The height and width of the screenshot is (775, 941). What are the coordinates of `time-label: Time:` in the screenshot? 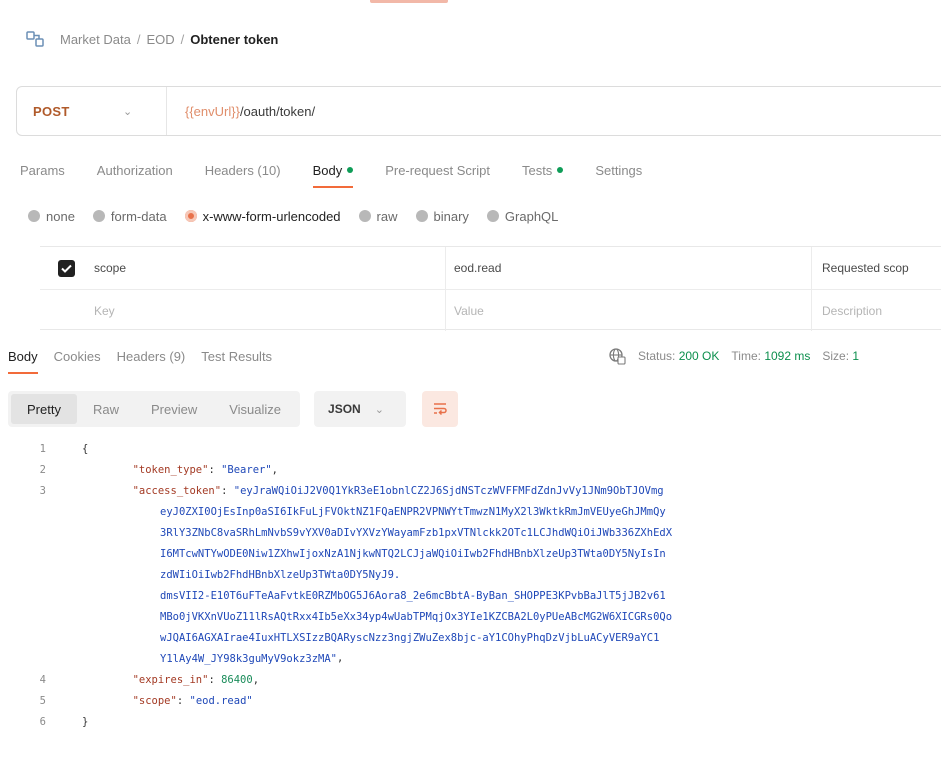 It's located at (746, 356).